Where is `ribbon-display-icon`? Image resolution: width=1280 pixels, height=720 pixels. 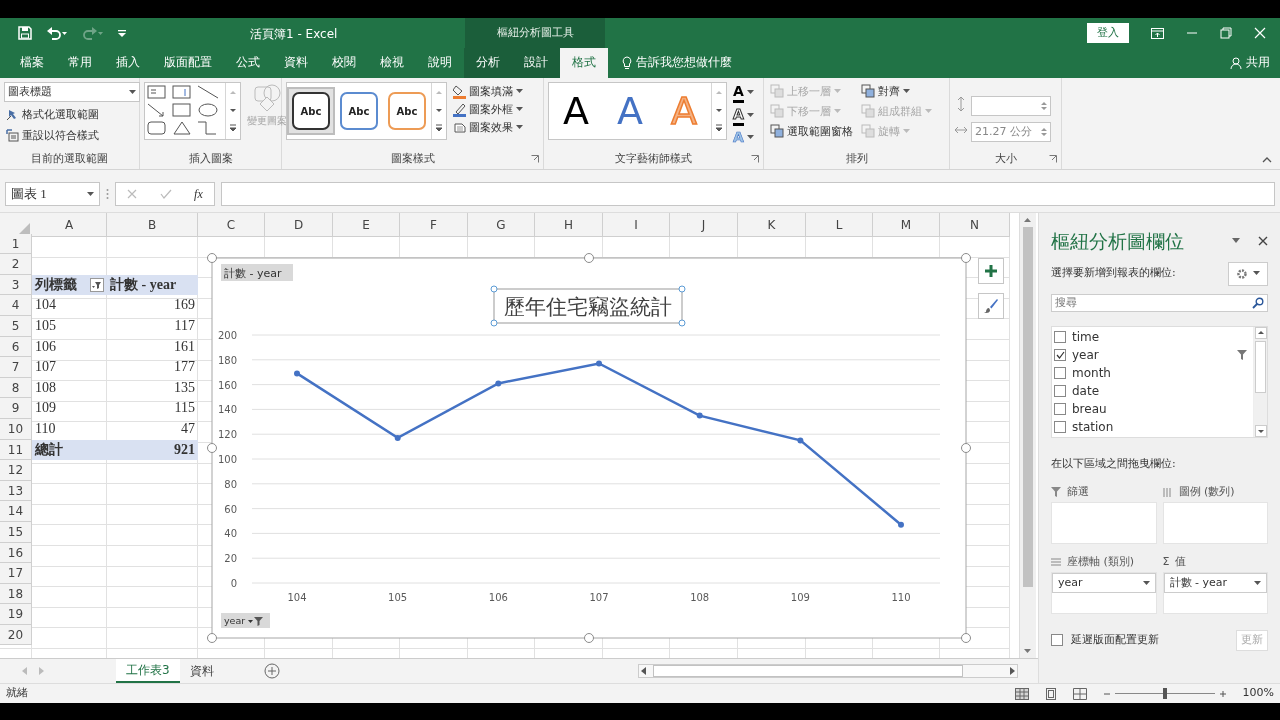 ribbon-display-icon is located at coordinates (1157, 33).